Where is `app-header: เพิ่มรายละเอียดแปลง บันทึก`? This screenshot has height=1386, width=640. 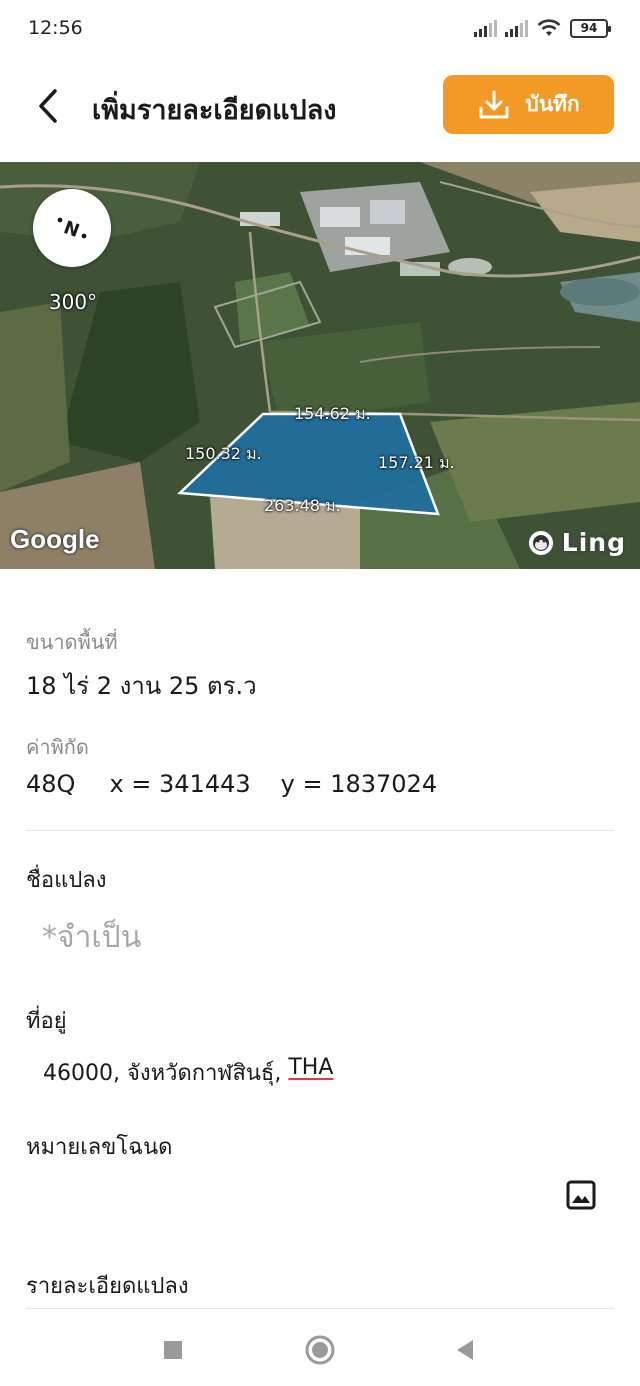 app-header: เพิ่มรายละเอียดแปลง บันทึก is located at coordinates (320, 110).